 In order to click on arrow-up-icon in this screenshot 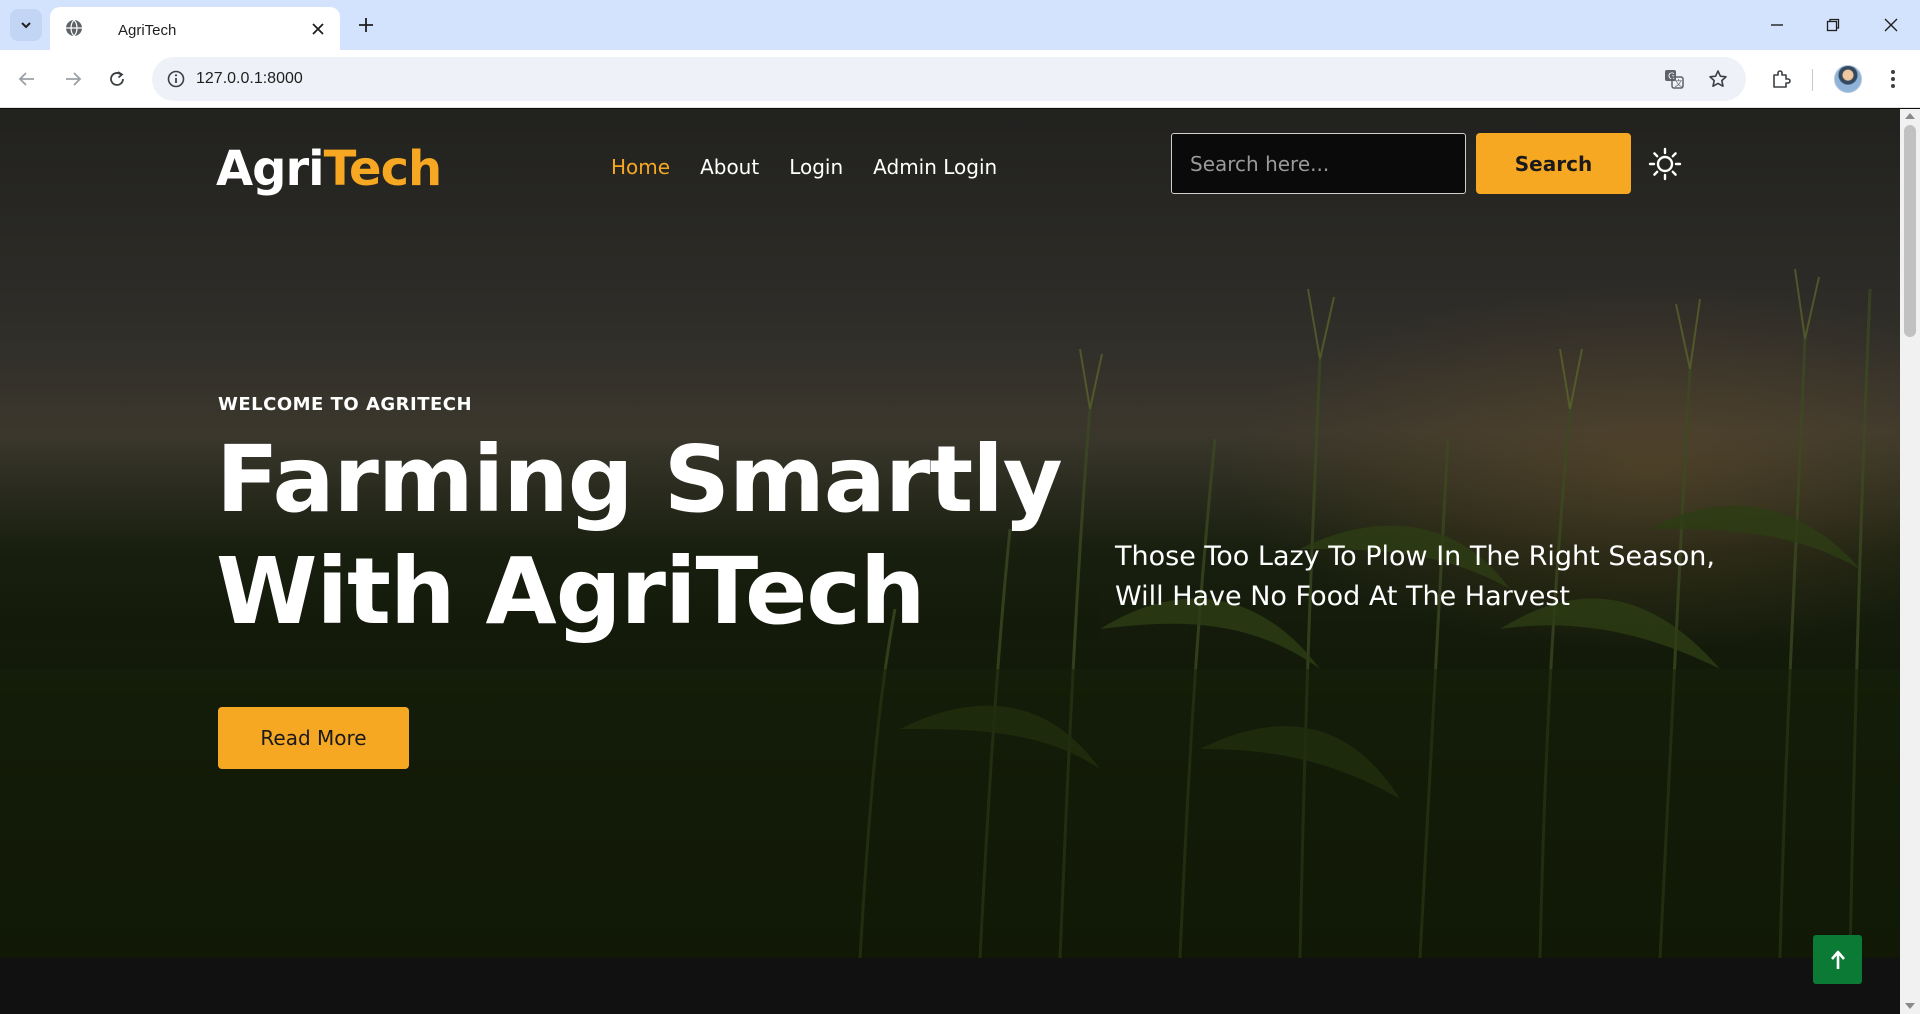, I will do `click(1837, 959)`.